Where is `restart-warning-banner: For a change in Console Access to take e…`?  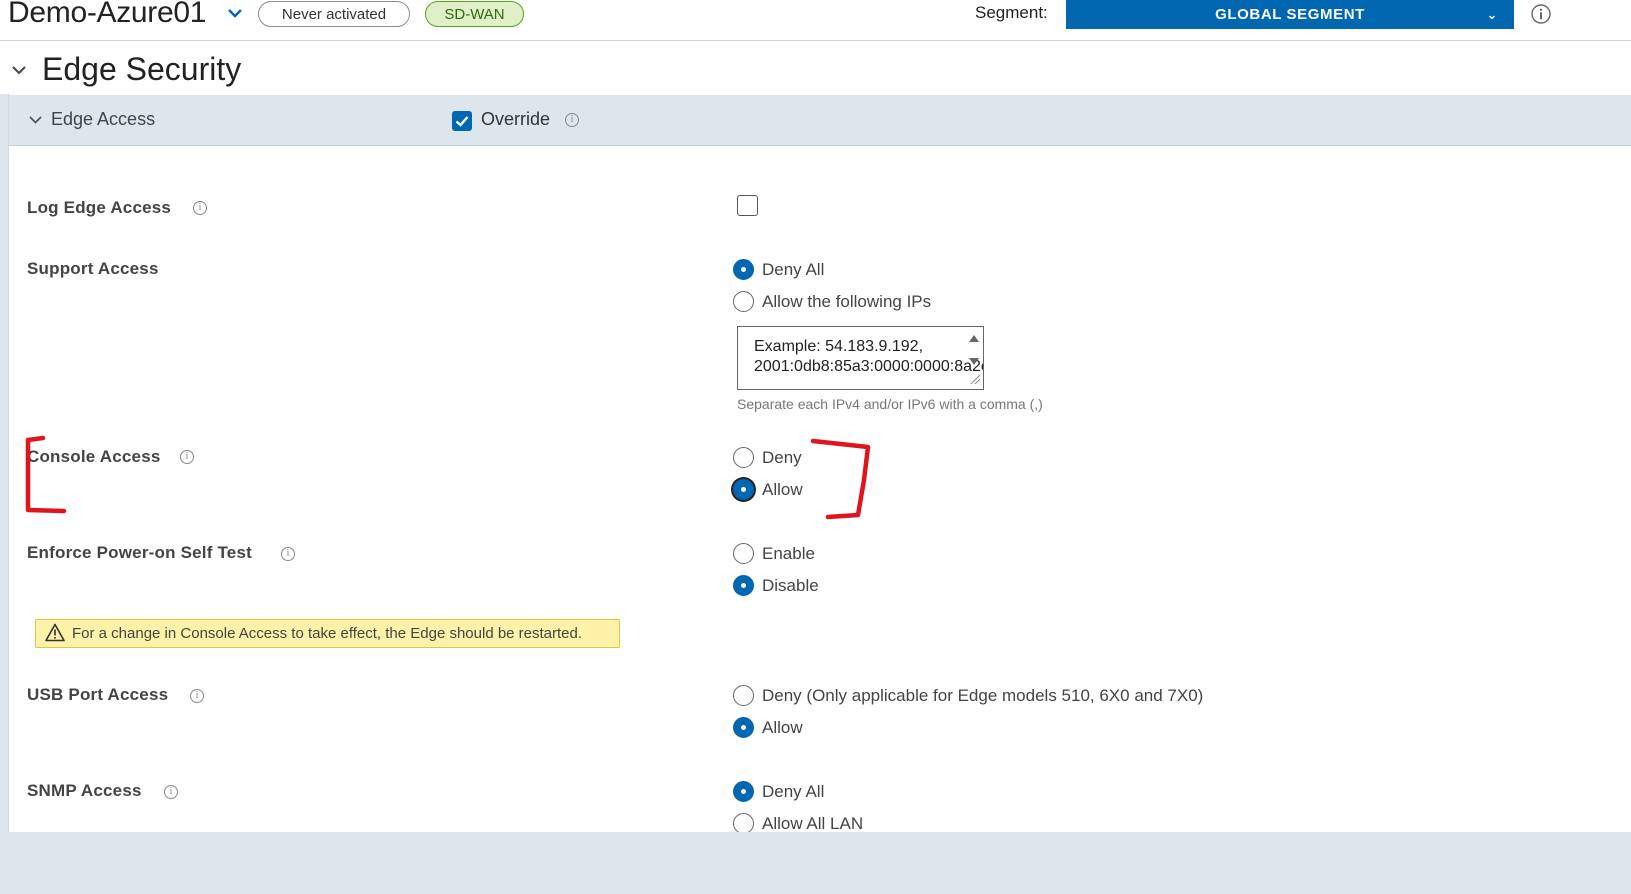 restart-warning-banner: For a change in Console Access to take e… is located at coordinates (327, 633).